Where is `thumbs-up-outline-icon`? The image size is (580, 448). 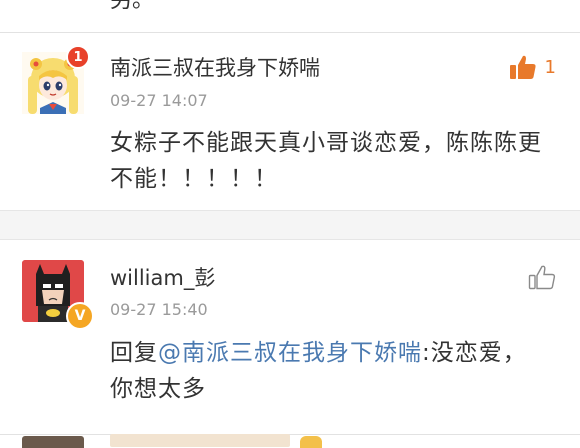
thumbs-up-outline-icon is located at coordinates (542, 277).